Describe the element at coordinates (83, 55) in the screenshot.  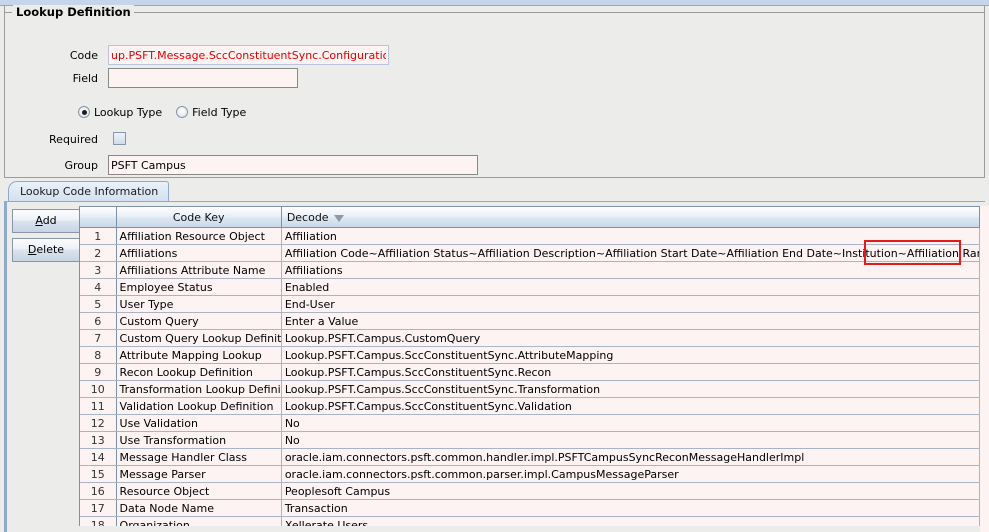
I see `code-label: Code` at that location.